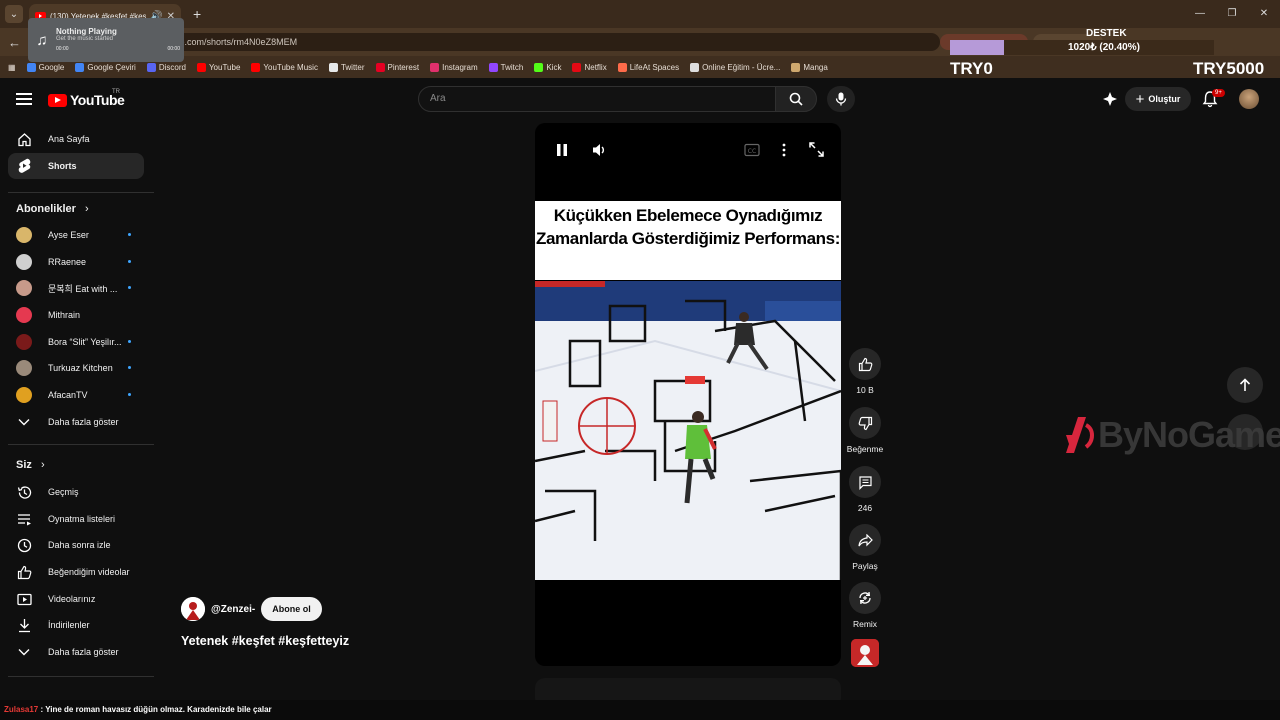 The height and width of the screenshot is (720, 1280). Describe the element at coordinates (21, 709) in the screenshot. I see `chat-username: Zulasa17` at that location.